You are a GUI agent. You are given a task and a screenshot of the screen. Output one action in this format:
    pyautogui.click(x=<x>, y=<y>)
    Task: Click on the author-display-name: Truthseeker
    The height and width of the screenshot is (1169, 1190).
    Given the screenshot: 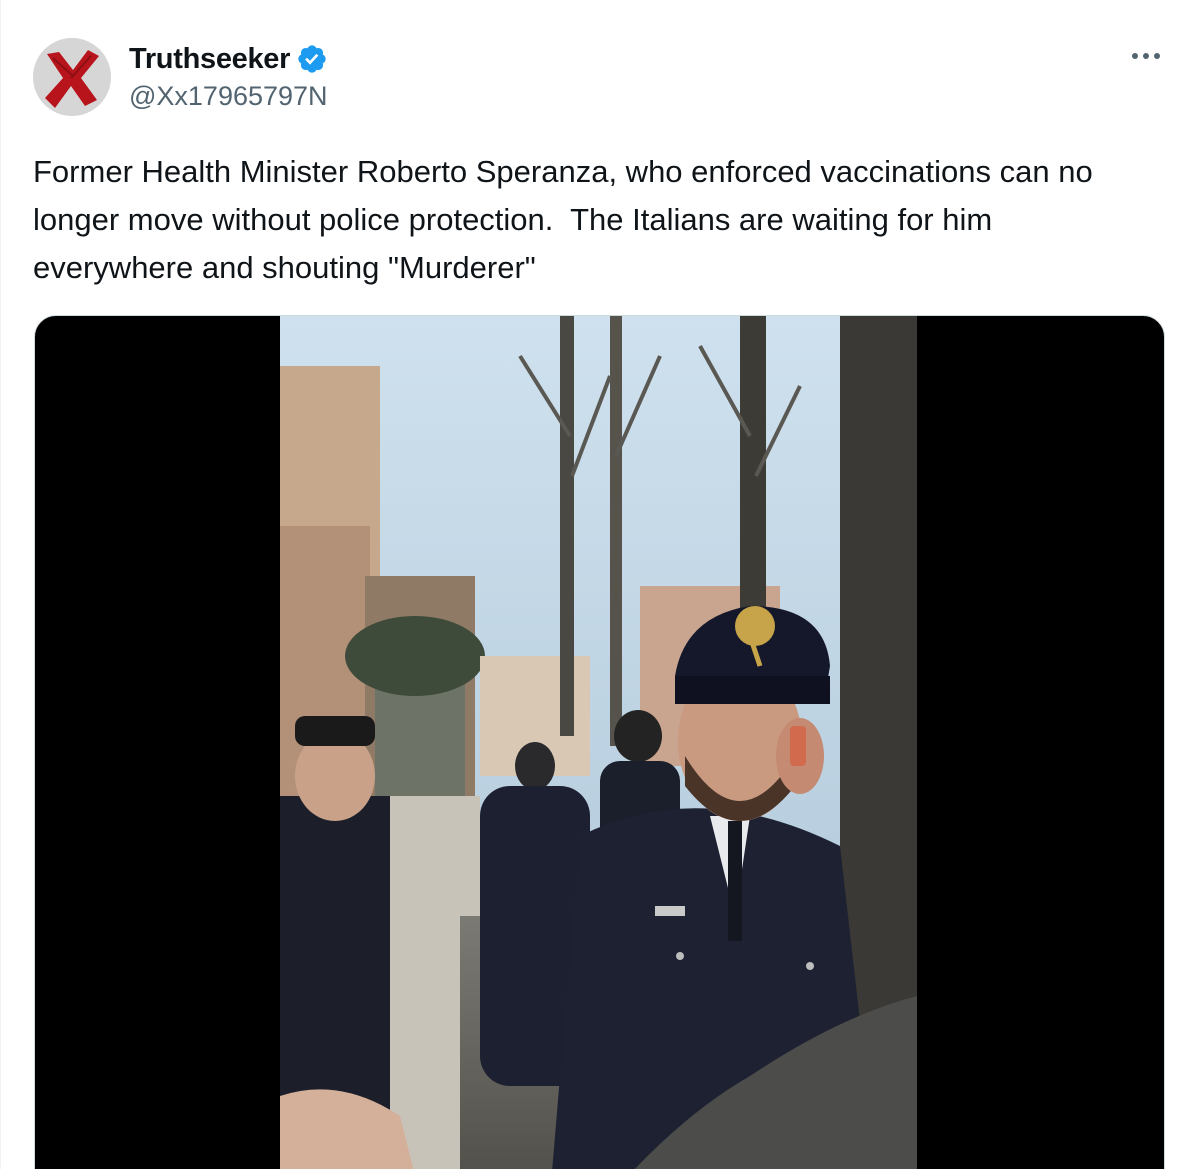 What is the action you would take?
    pyautogui.click(x=209, y=59)
    